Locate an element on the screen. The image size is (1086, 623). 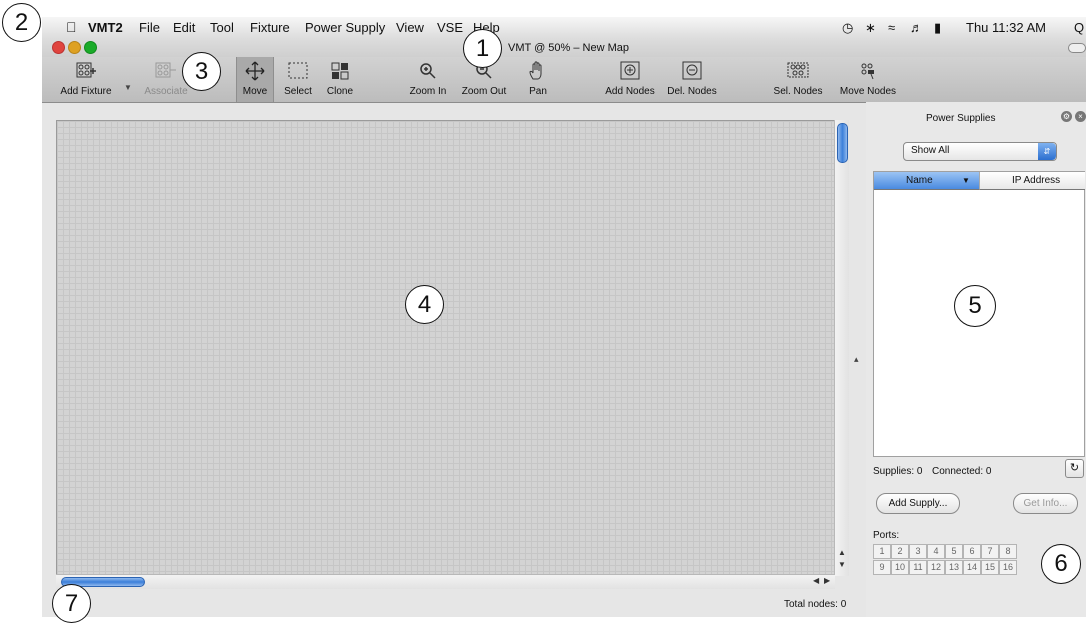
pan-label: Pan is located at coordinates (538, 91).